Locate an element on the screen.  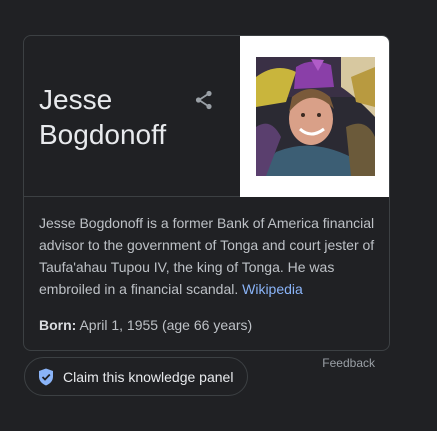
title-line-1: Jesse is located at coordinates (76, 99).